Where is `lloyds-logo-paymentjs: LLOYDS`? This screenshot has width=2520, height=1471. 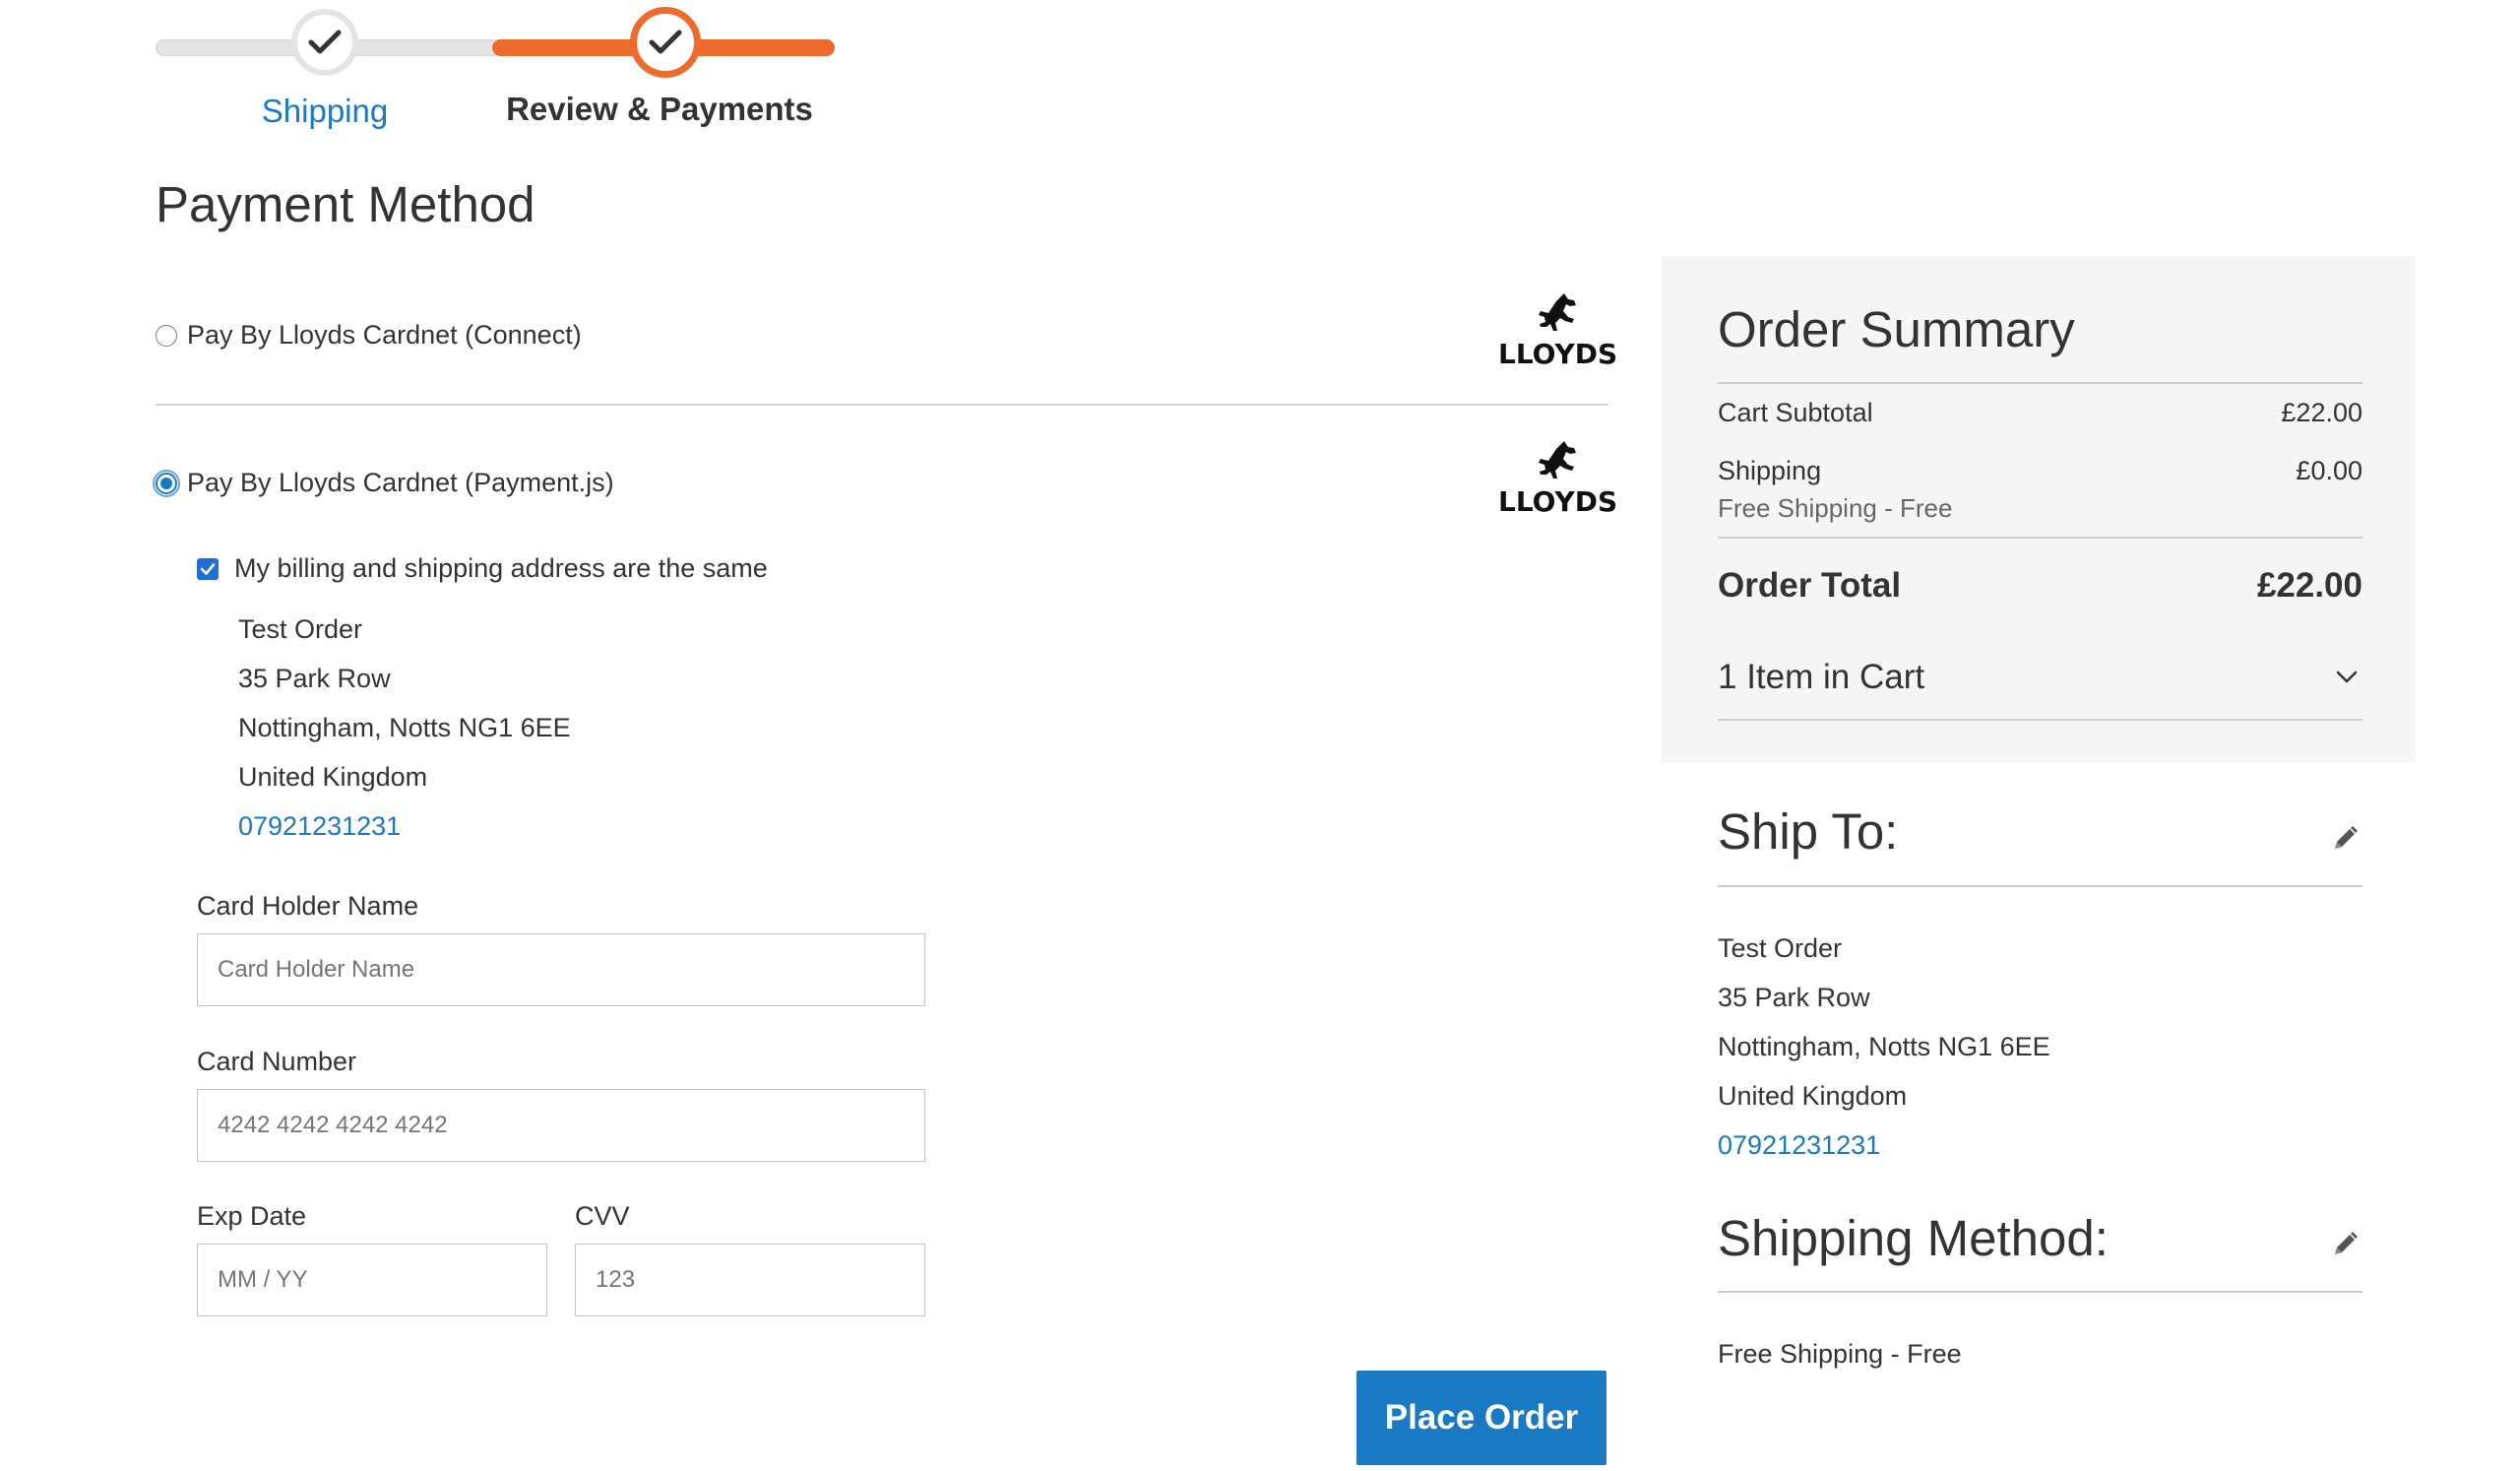 lloyds-logo-paymentjs: LLOYDS is located at coordinates (1558, 478).